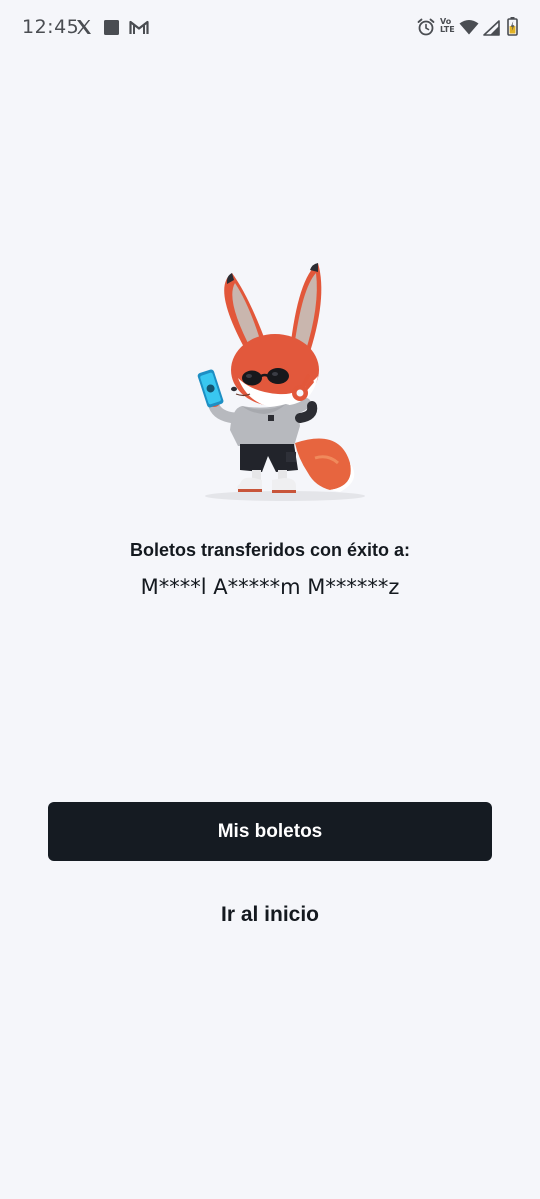 The image size is (540, 1199). I want to click on gmail-icon, so click(139, 30).